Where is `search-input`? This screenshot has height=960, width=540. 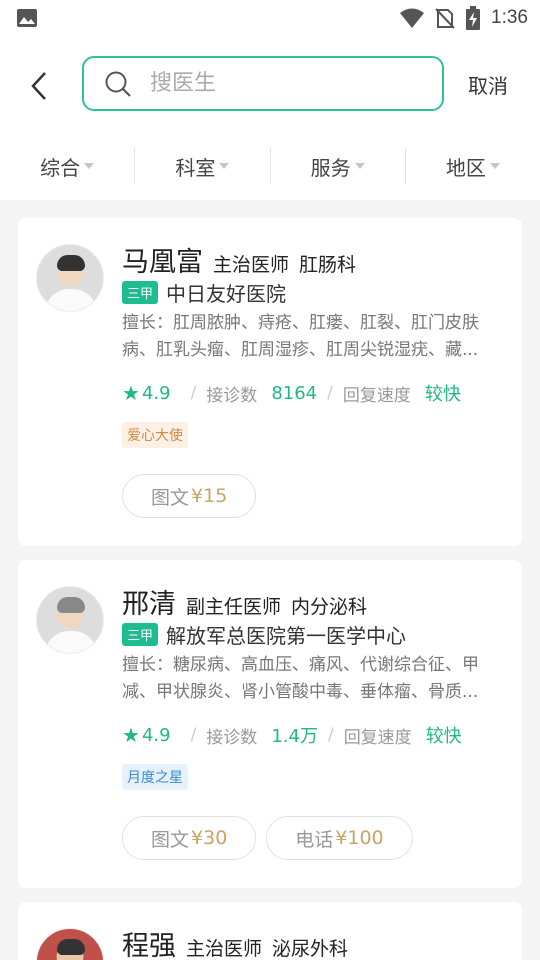
search-input is located at coordinates (280, 83).